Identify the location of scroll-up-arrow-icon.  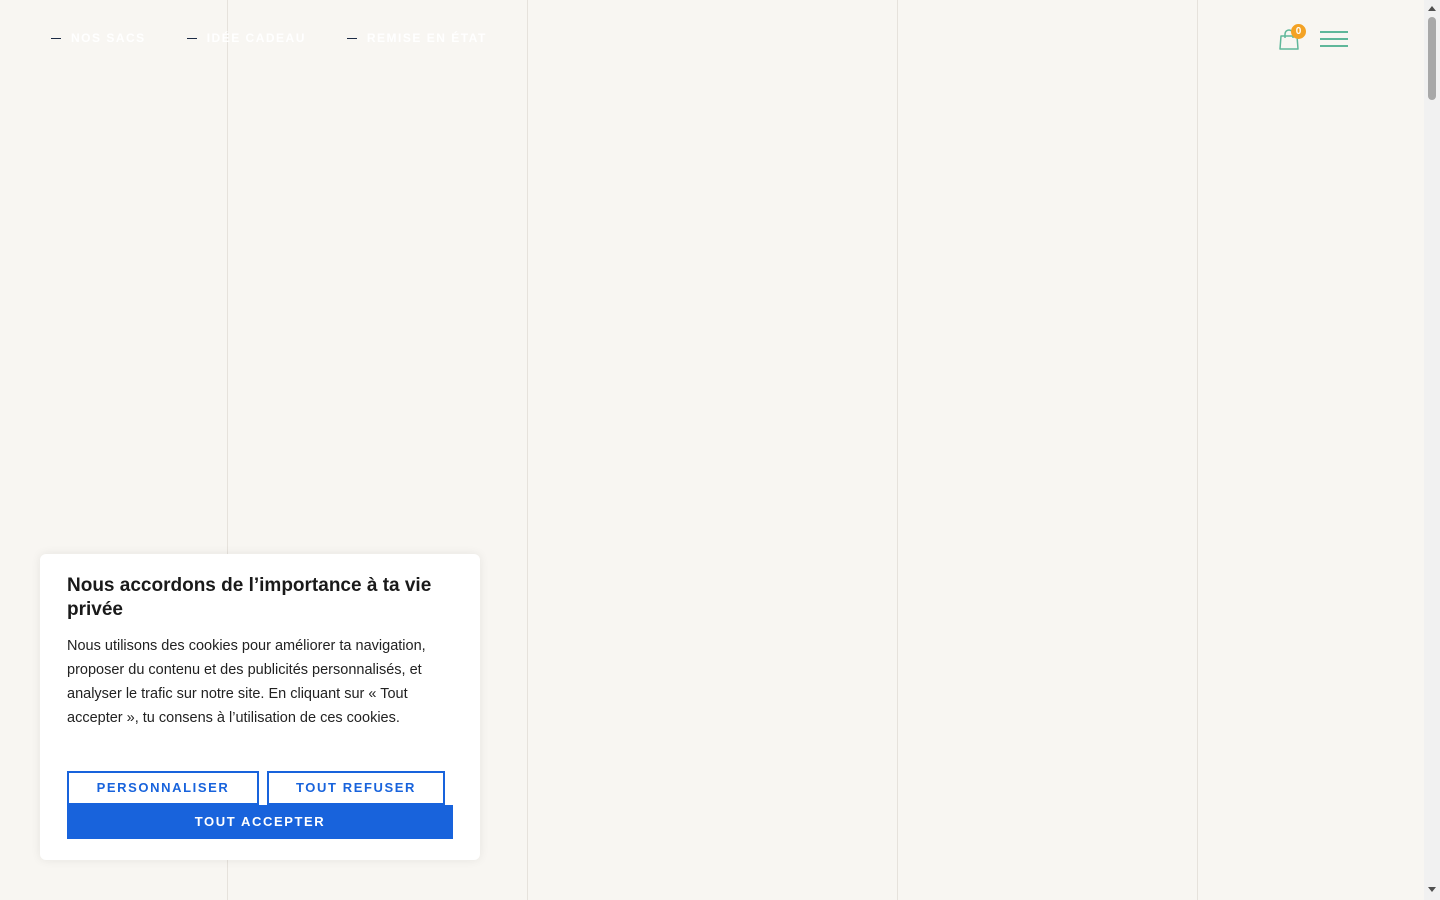
(1432, 8).